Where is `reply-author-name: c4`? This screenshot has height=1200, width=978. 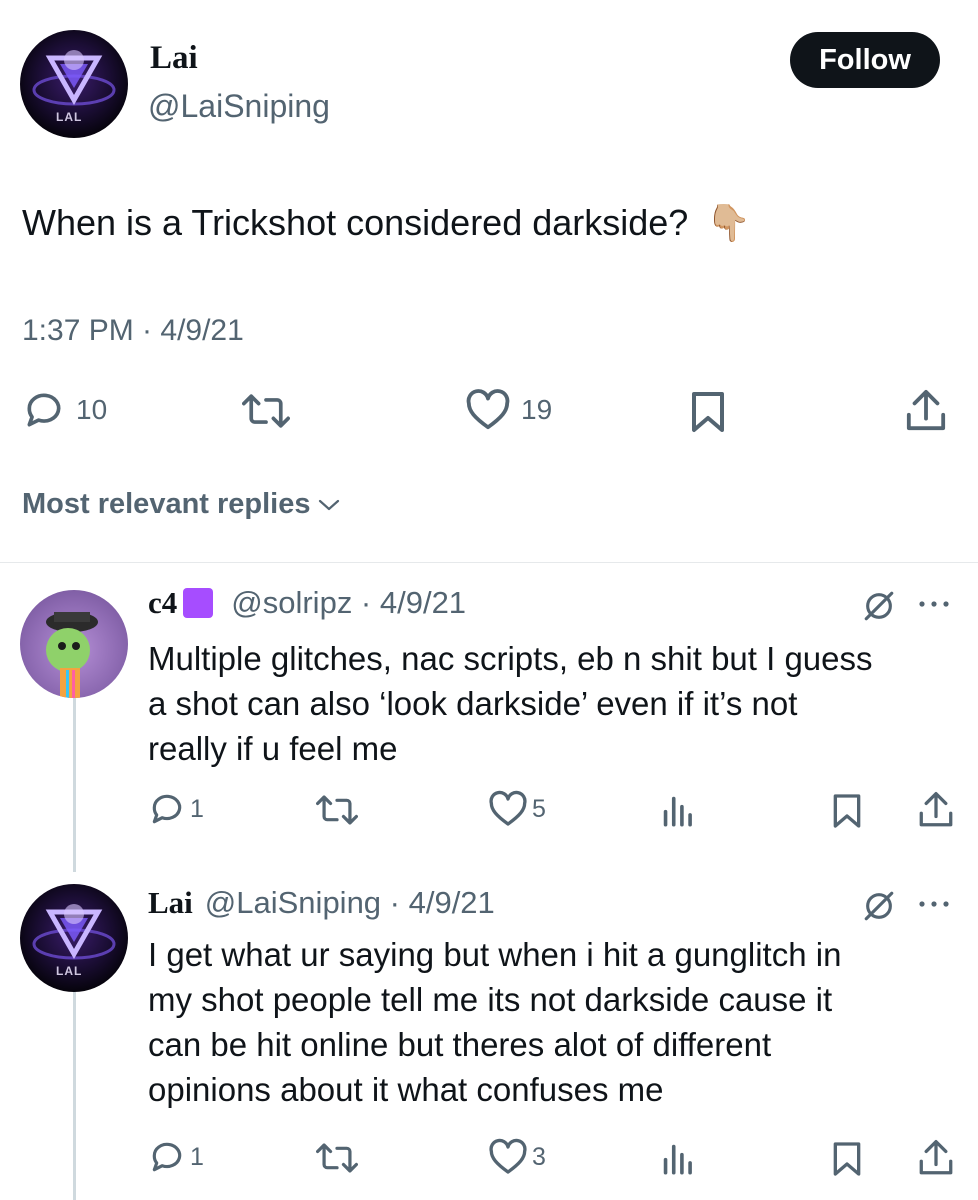 reply-author-name: c4 is located at coordinates (162, 603).